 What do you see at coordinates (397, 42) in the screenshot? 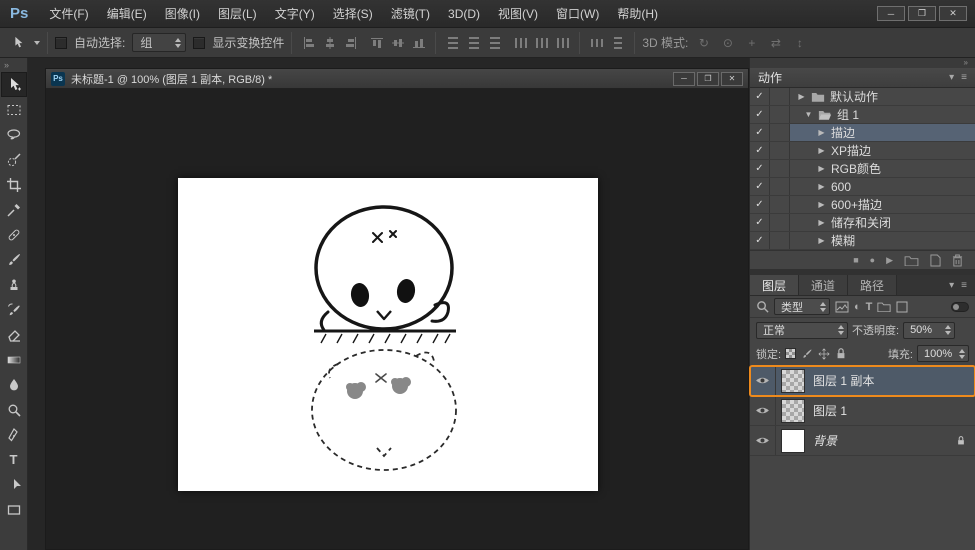
I see `align-middle-v-button` at bounding box center [397, 42].